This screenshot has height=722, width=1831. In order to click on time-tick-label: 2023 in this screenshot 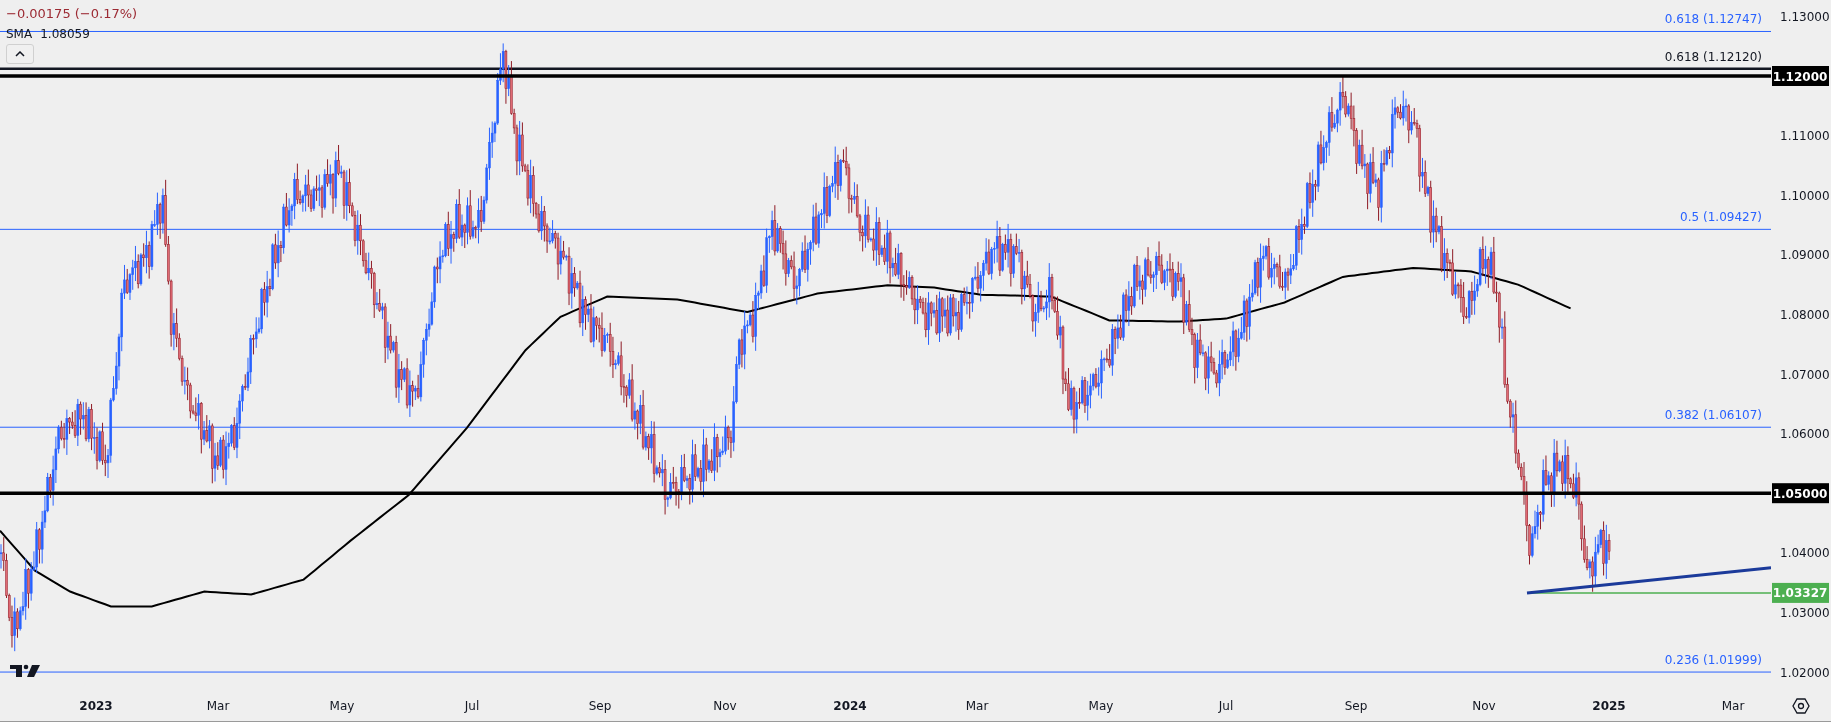, I will do `click(96, 706)`.